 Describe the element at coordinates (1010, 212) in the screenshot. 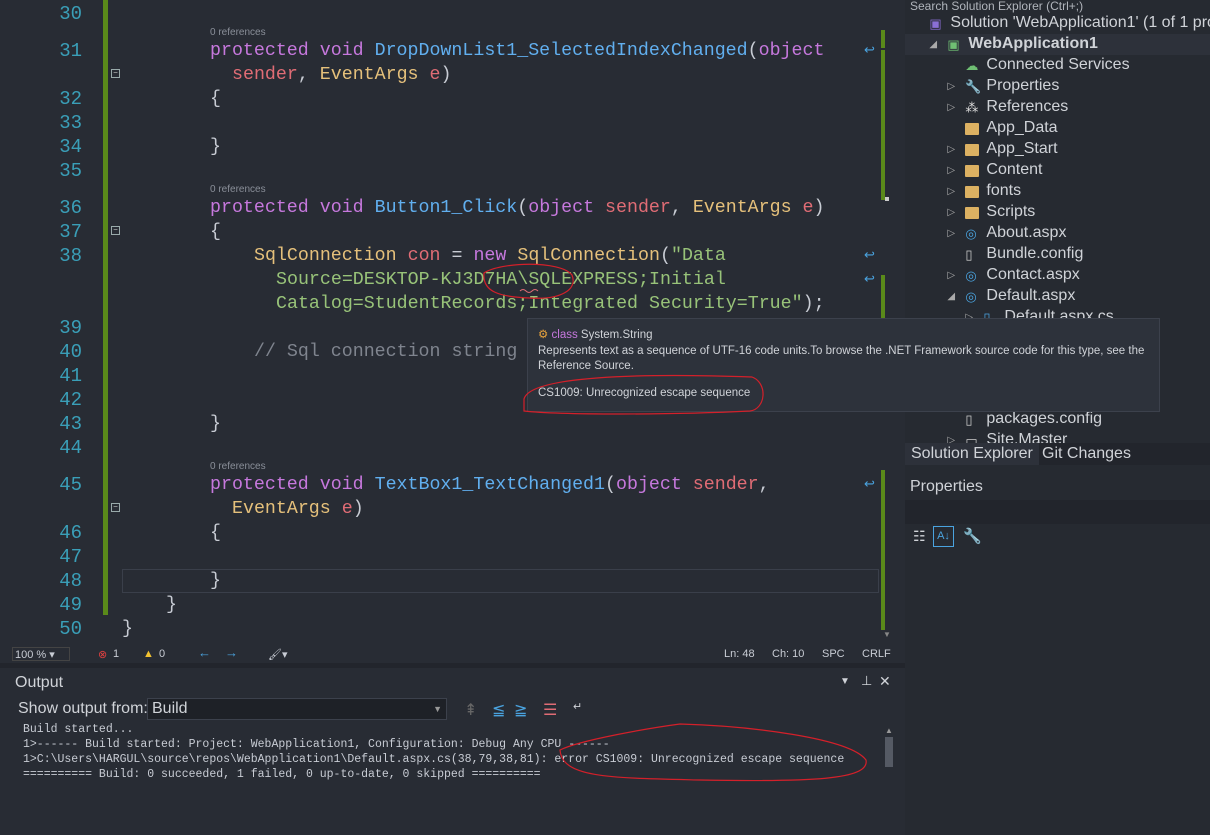

I see `tree-item: Scripts` at that location.